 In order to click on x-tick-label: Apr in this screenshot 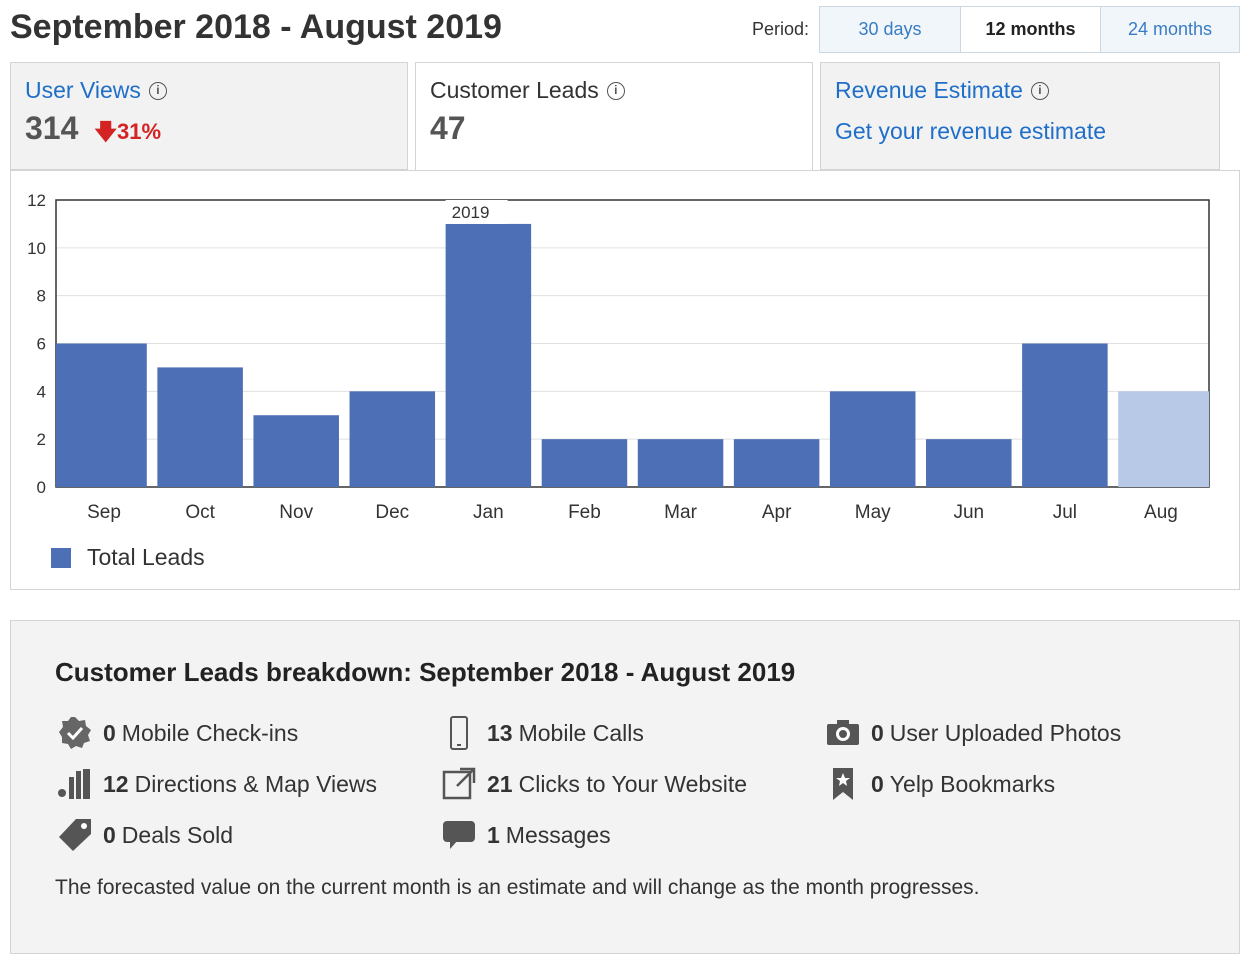, I will do `click(777, 512)`.